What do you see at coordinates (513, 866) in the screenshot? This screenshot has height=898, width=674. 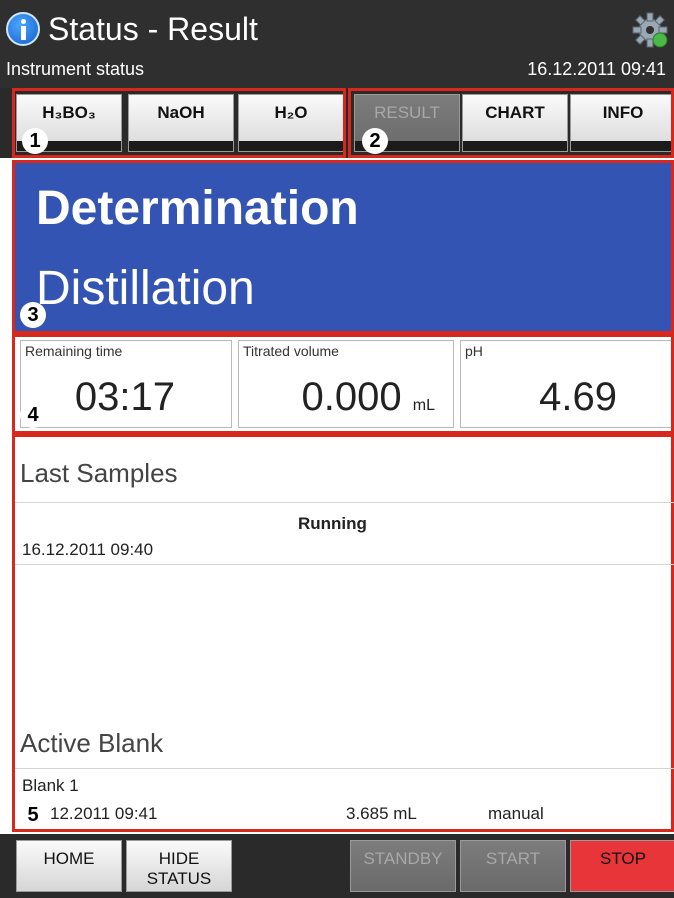 I see `start-button: START` at bounding box center [513, 866].